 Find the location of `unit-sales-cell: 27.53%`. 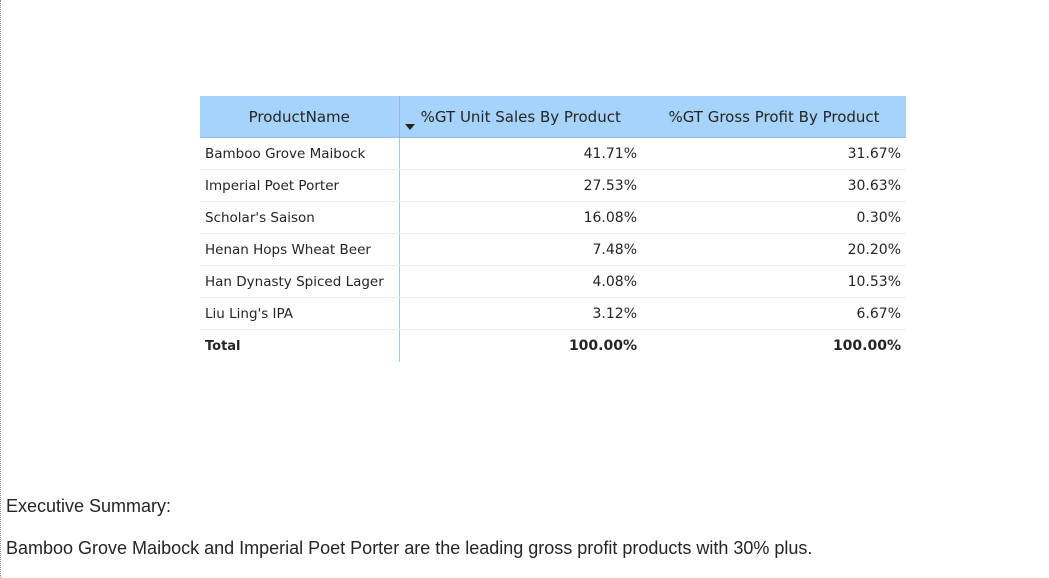

unit-sales-cell: 27.53% is located at coordinates (520, 185).